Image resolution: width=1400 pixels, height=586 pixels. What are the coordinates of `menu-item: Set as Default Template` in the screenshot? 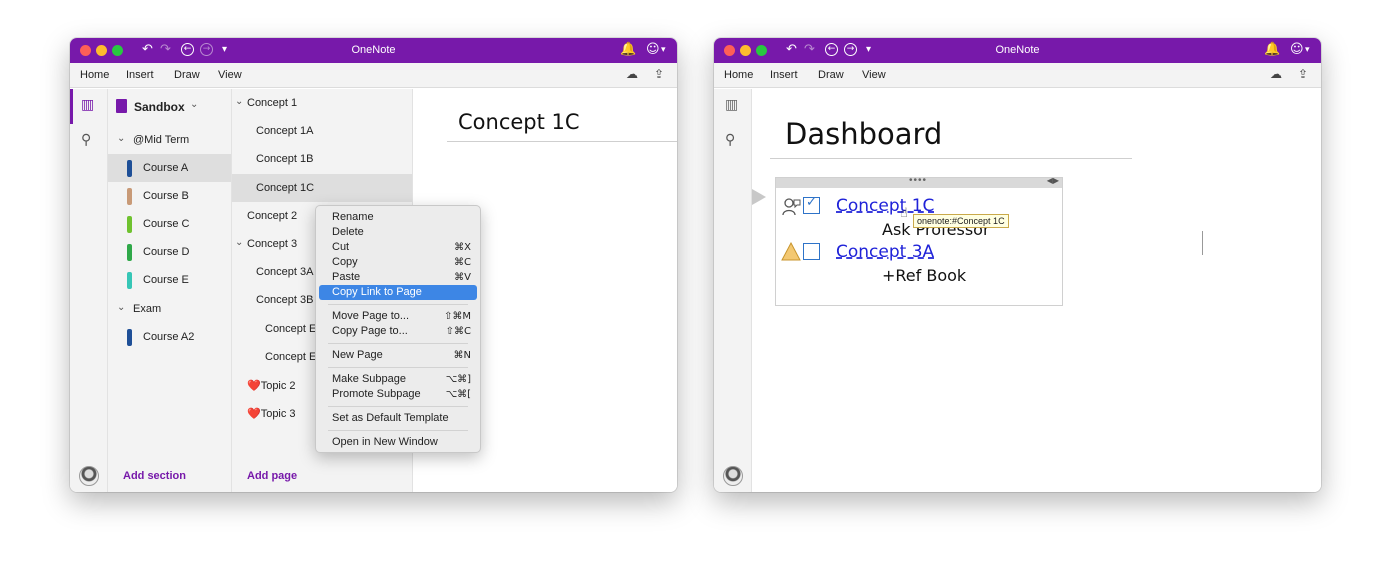 It's located at (398, 418).